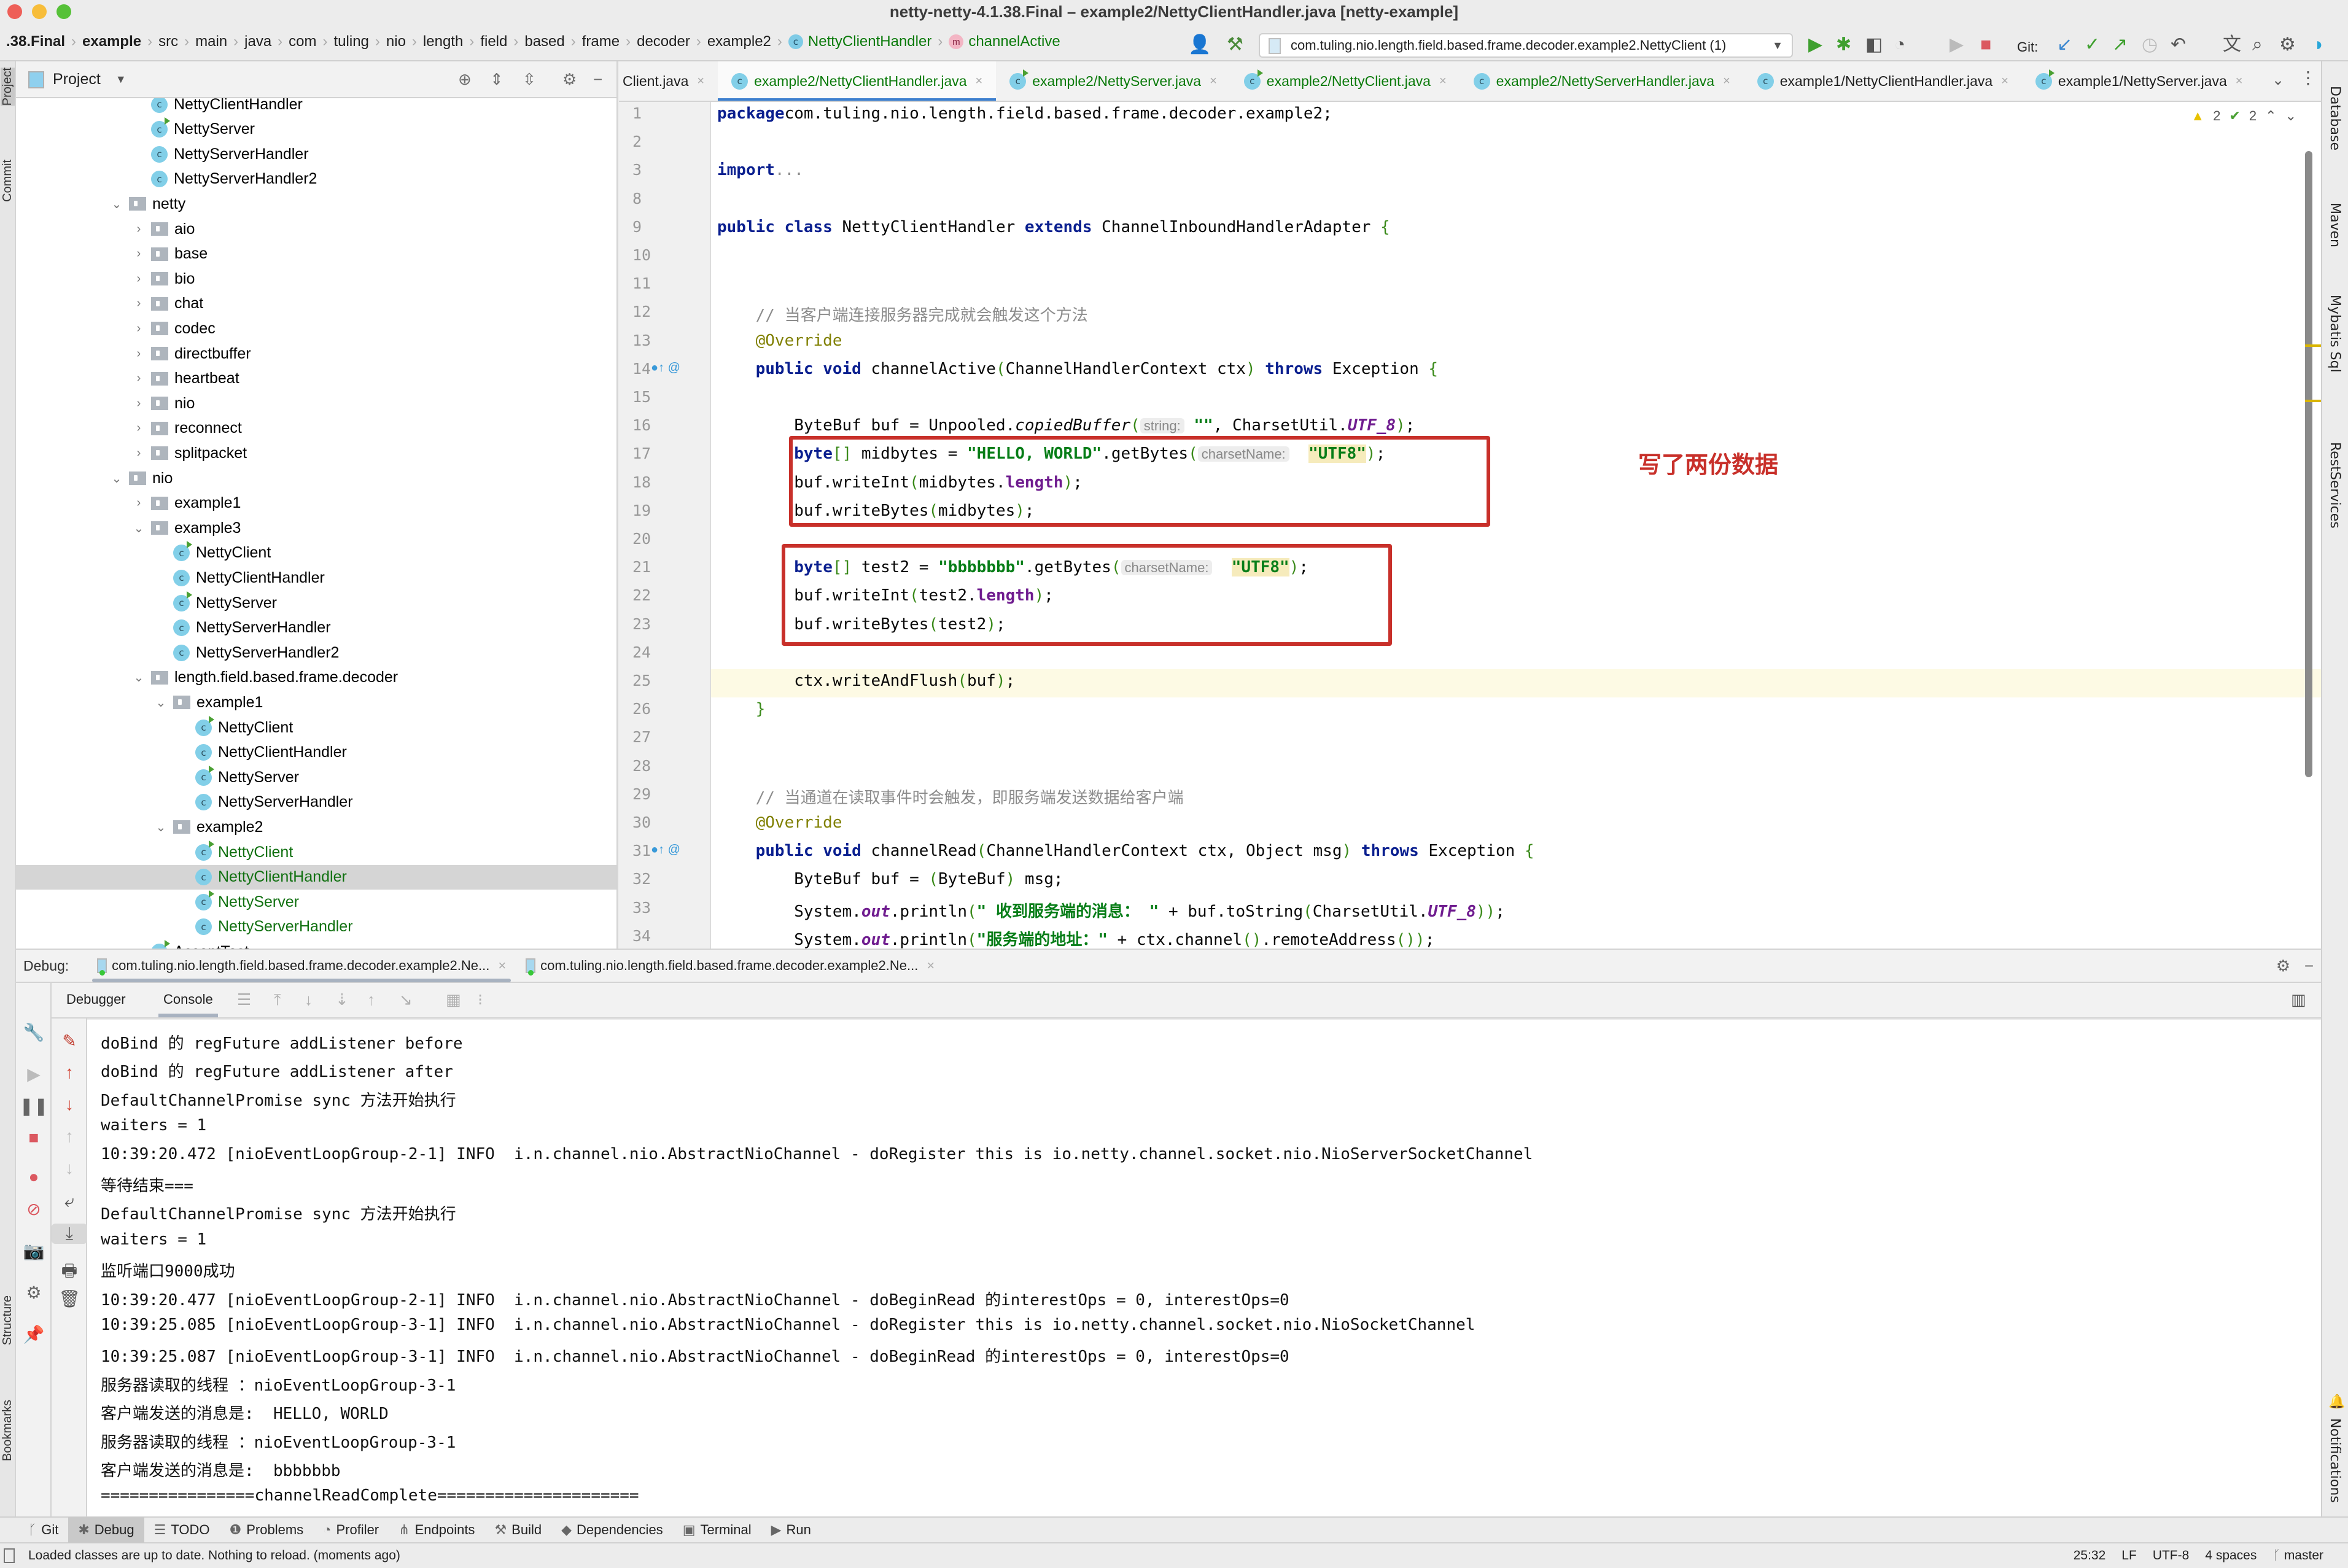 The image size is (2348, 1568). I want to click on line-number: 12, so click(653, 311).